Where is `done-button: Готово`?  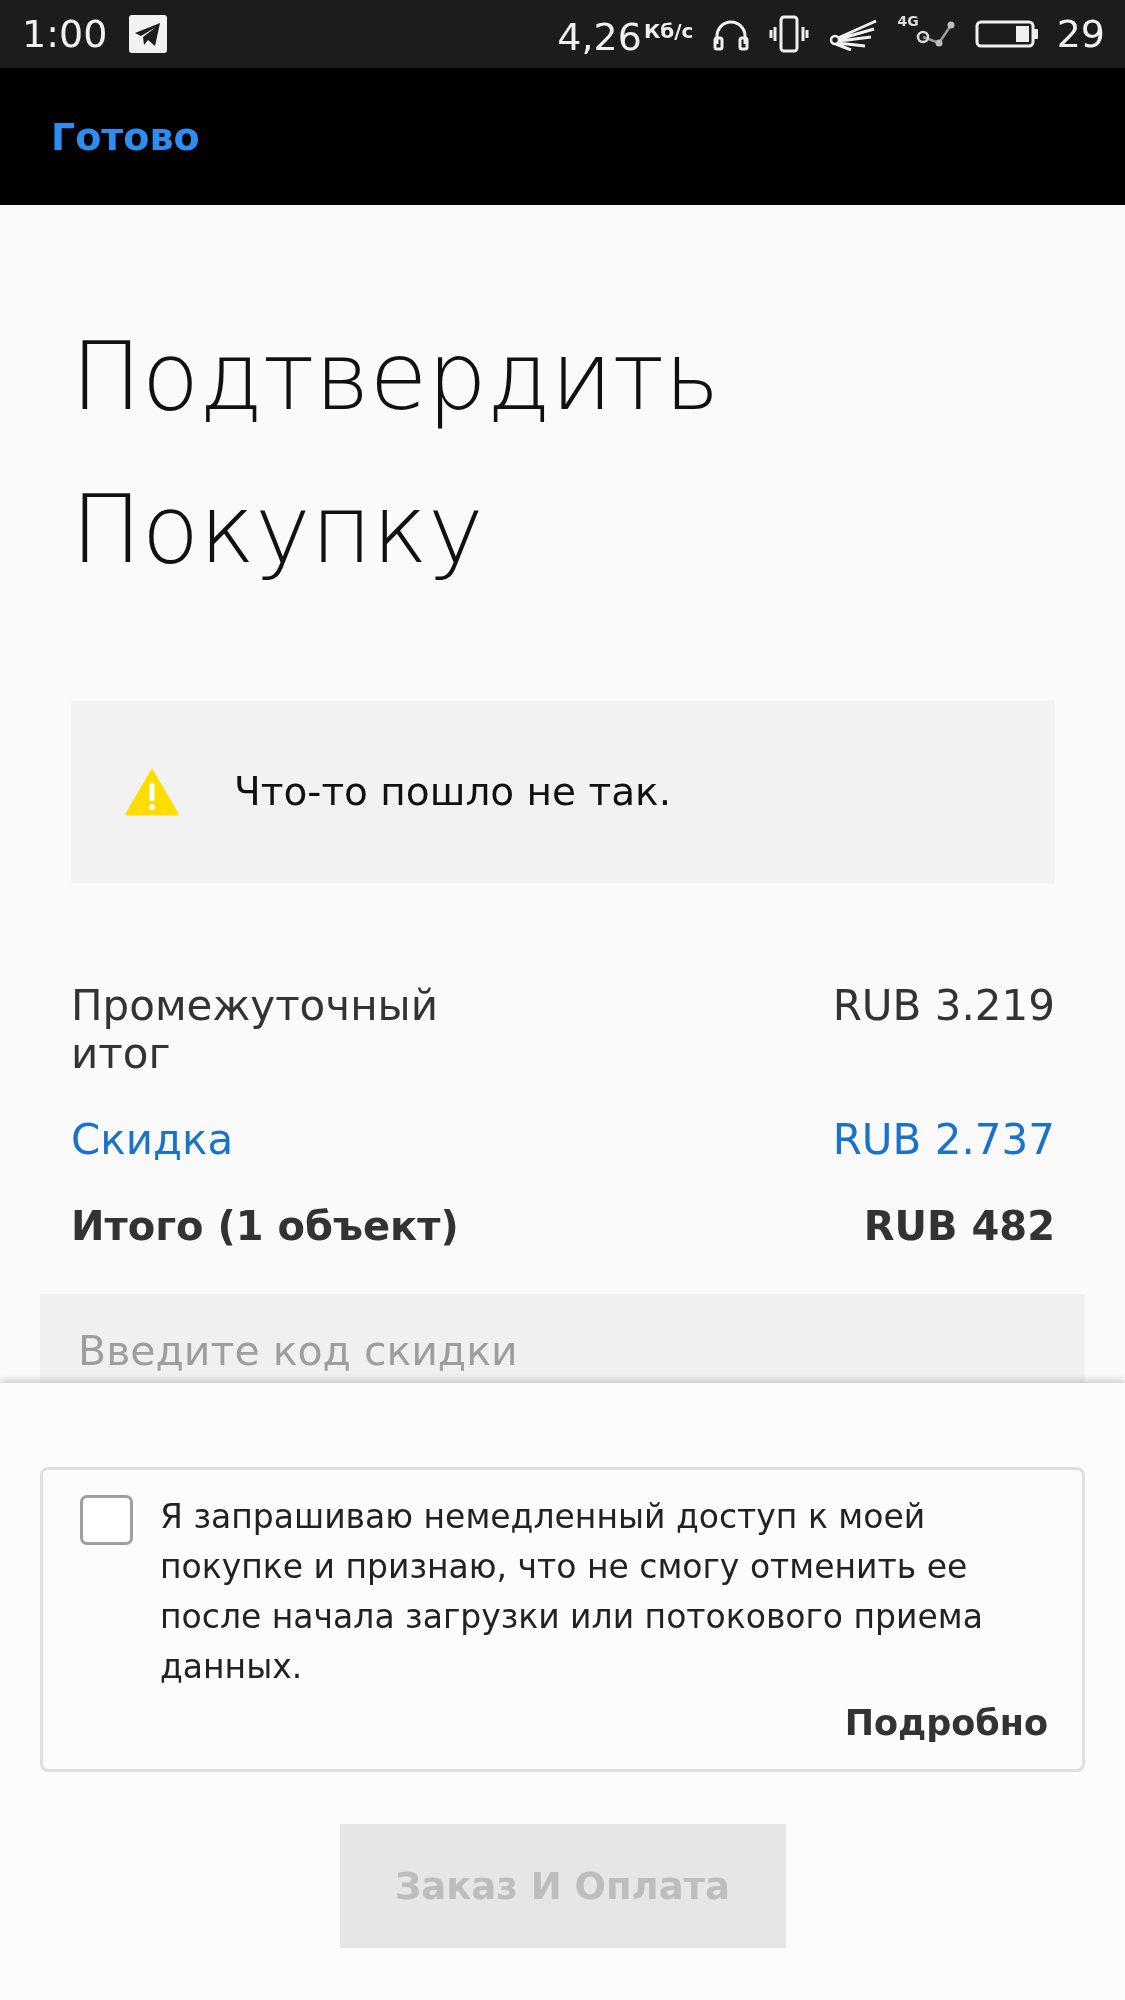 done-button: Готово is located at coordinates (125, 136).